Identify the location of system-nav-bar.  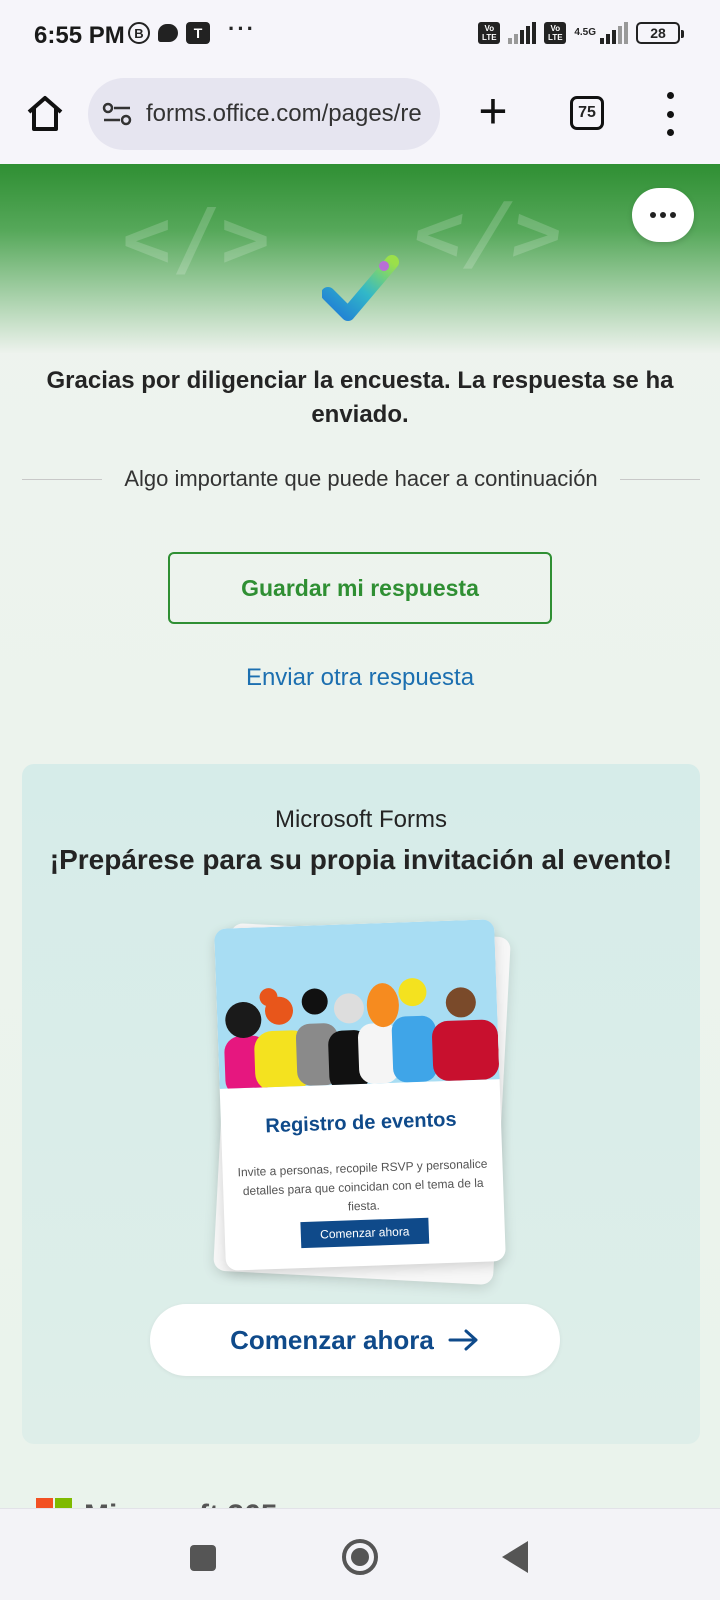
(360, 1554).